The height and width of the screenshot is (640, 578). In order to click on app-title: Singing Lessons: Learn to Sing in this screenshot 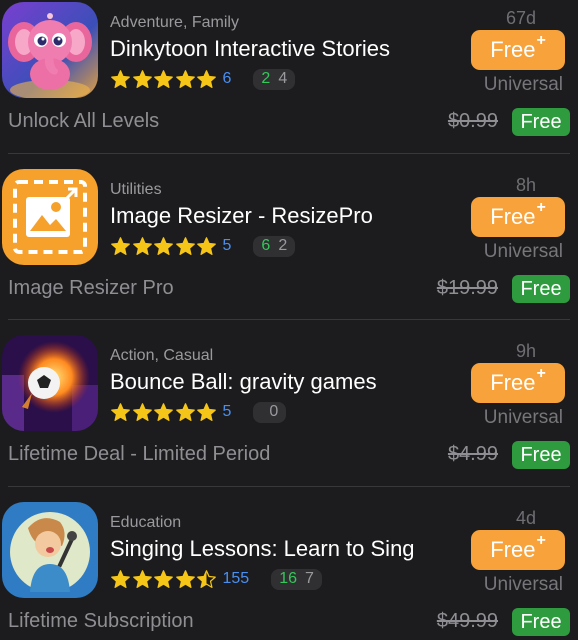, I will do `click(262, 549)`.